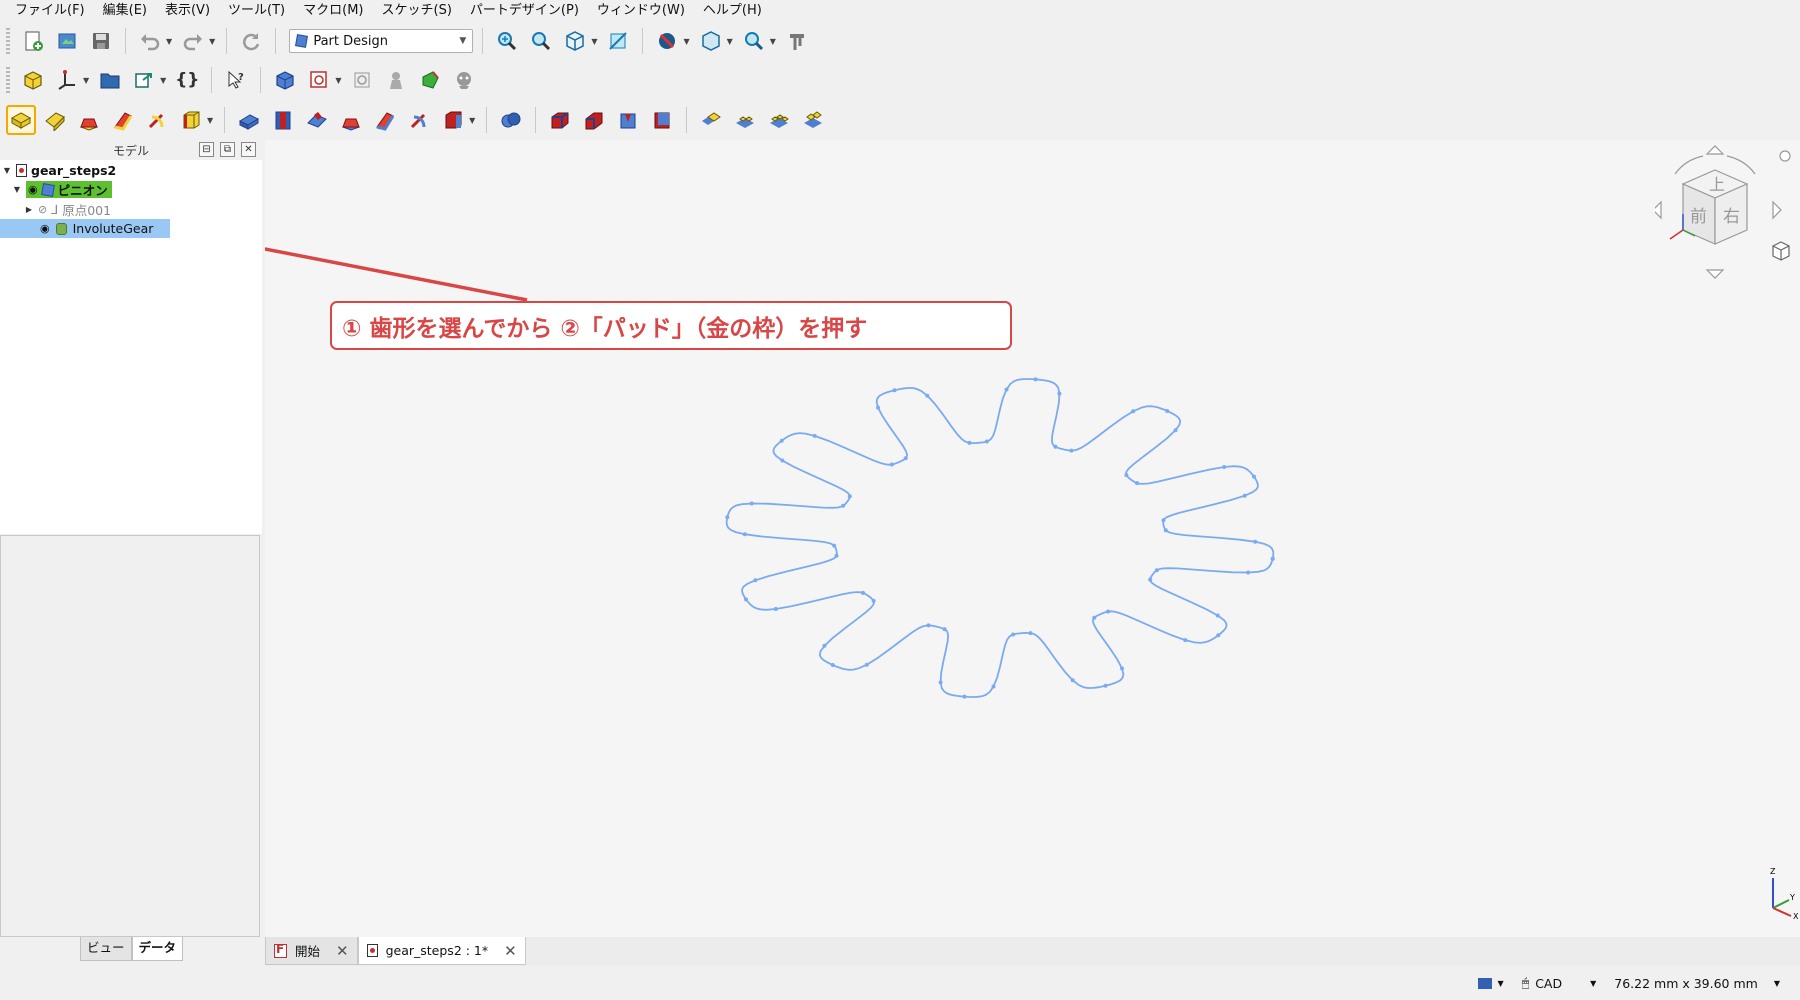 This screenshot has width=1800, height=1000. Describe the element at coordinates (1697, 983) in the screenshot. I see `dimension-readout: 76.22 mm x 39.60 mm ▼` at that location.